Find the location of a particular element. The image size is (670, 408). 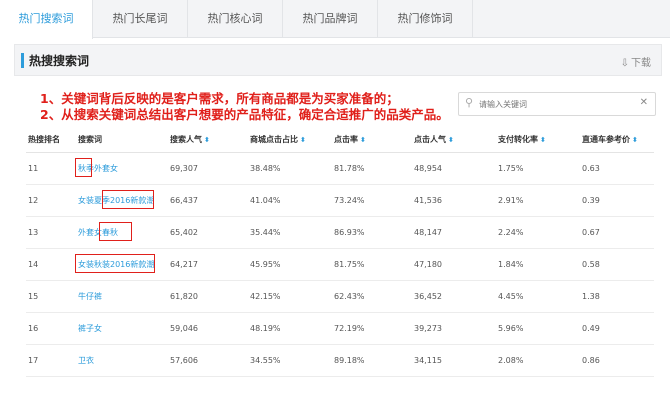

cell-click-popularity: 39,273 is located at coordinates (454, 328).